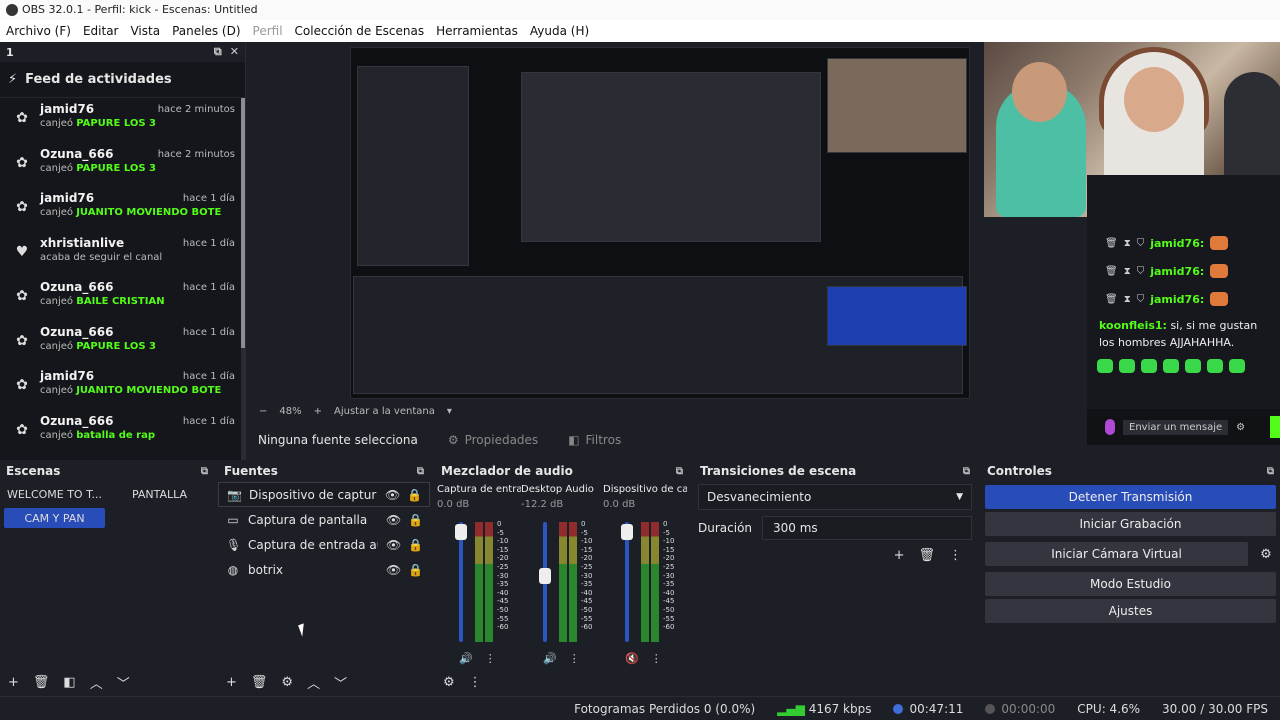 The width and height of the screenshot is (1280, 720). Describe the element at coordinates (159, 494) in the screenshot. I see `scene-pantalla: PANTALLA` at that location.